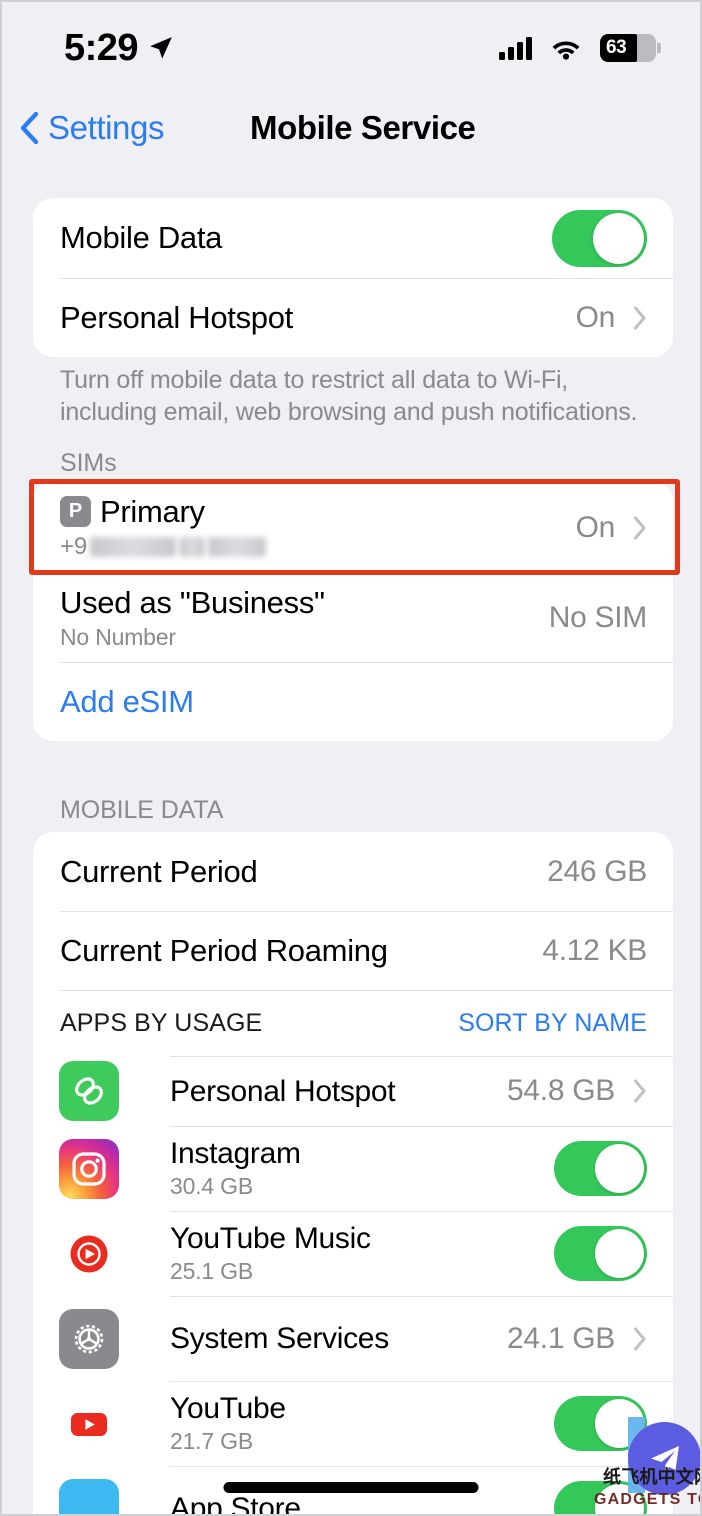 This screenshot has width=702, height=1516. Describe the element at coordinates (89, 1423) in the screenshot. I see `youtube-icon` at that location.